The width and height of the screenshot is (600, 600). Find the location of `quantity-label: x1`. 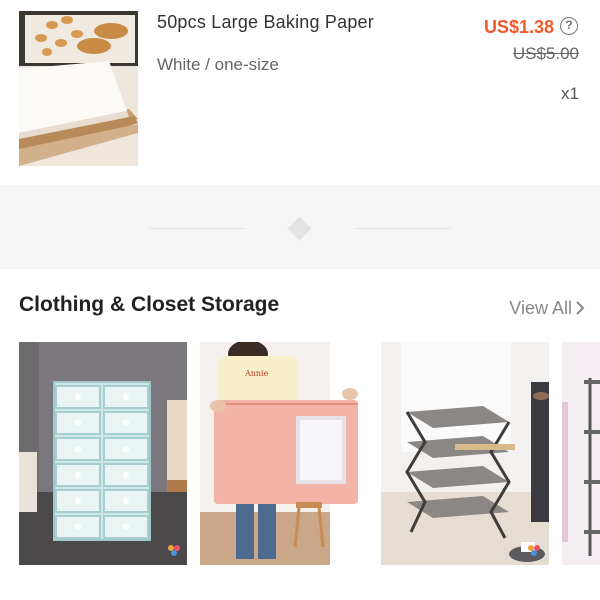

quantity-label: x1 is located at coordinates (570, 93).